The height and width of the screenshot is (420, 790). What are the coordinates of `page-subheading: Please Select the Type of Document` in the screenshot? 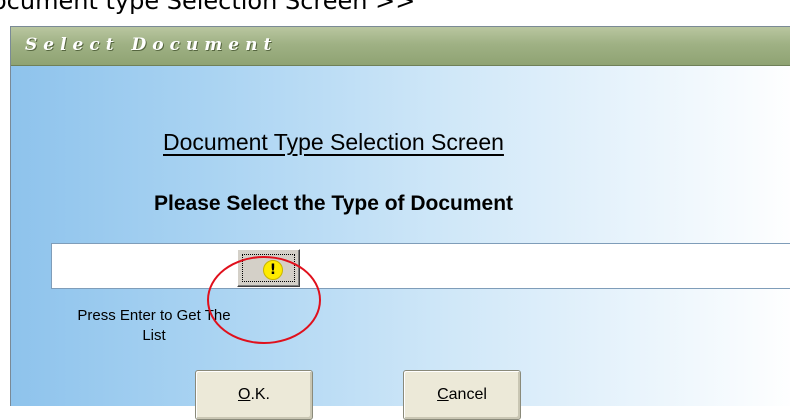 It's located at (334, 203).